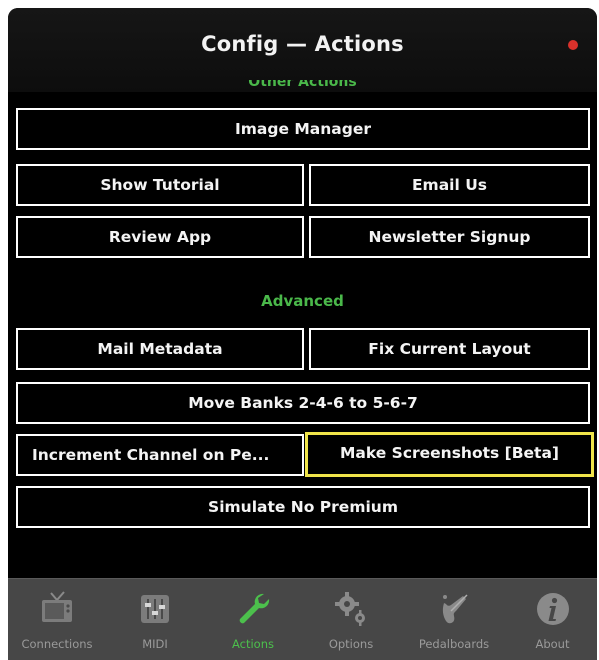 The height and width of the screenshot is (660, 599). I want to click on image-manager-button: Image Manager, so click(303, 129).